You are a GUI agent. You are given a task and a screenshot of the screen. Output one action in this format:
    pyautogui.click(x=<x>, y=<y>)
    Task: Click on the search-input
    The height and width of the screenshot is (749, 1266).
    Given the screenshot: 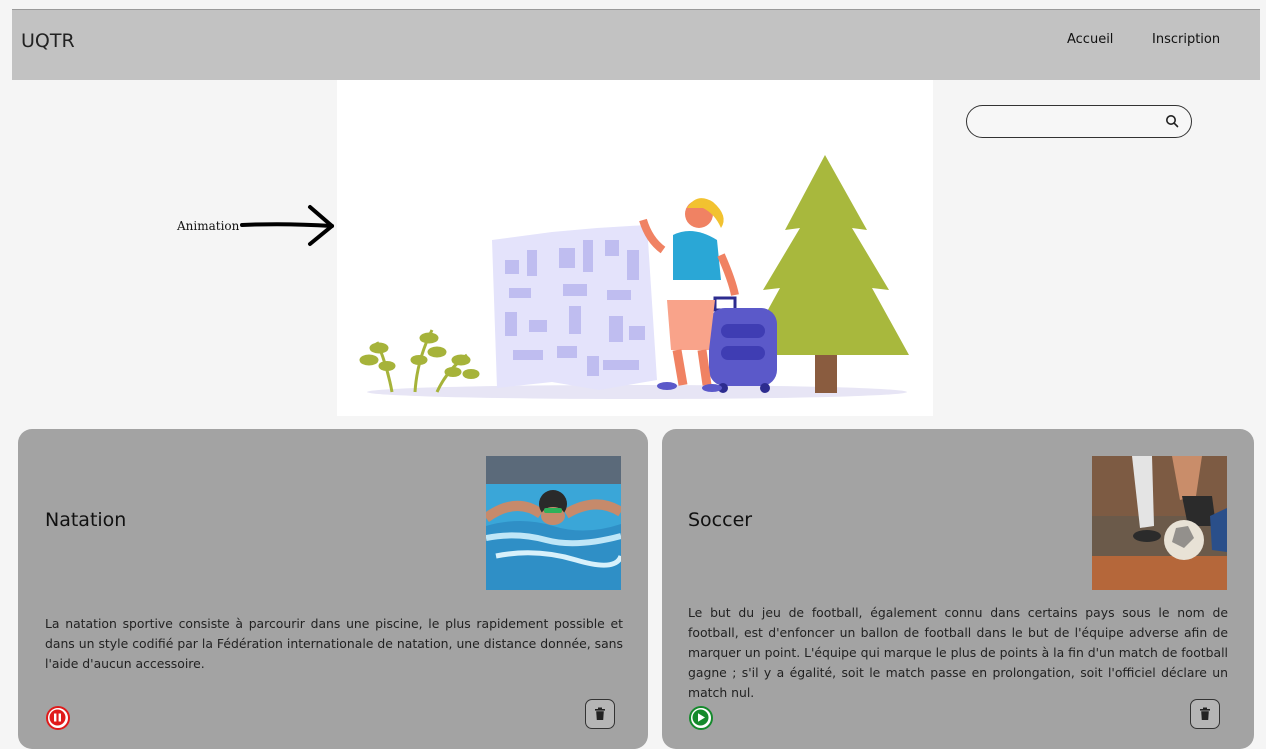 What is the action you would take?
    pyautogui.click(x=1073, y=123)
    